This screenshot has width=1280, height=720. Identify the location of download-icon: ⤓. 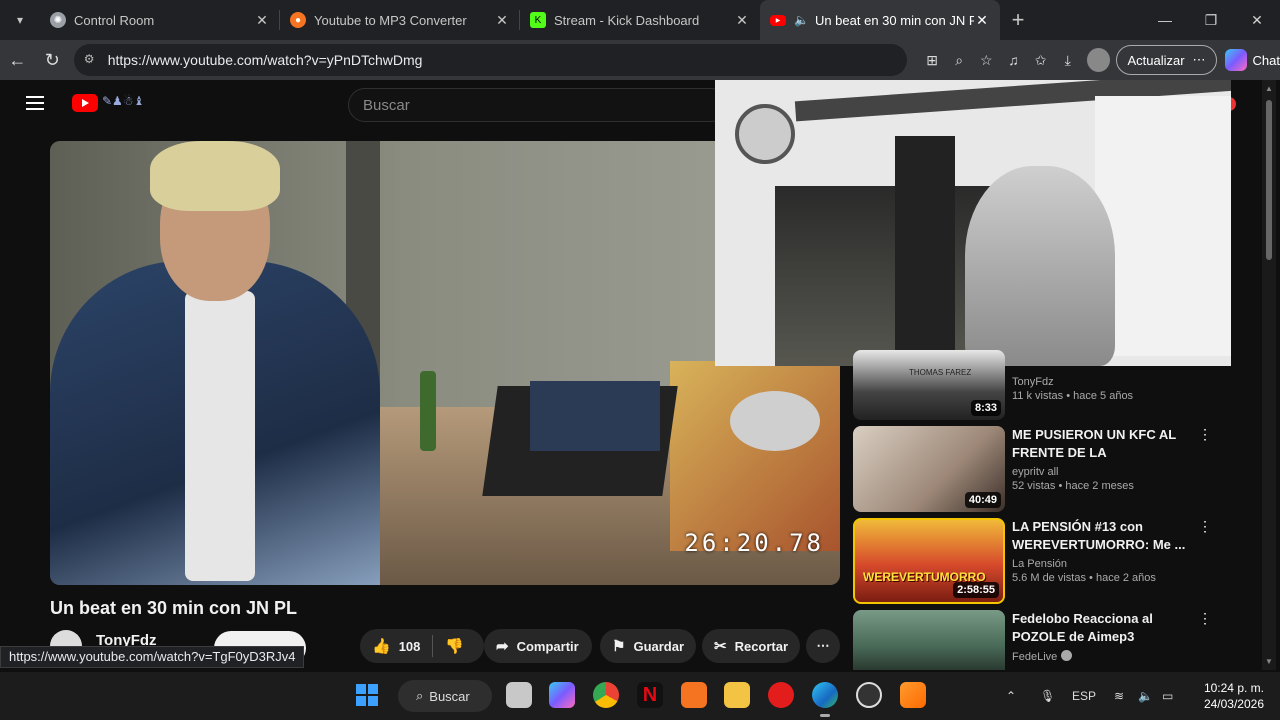
(1067, 60).